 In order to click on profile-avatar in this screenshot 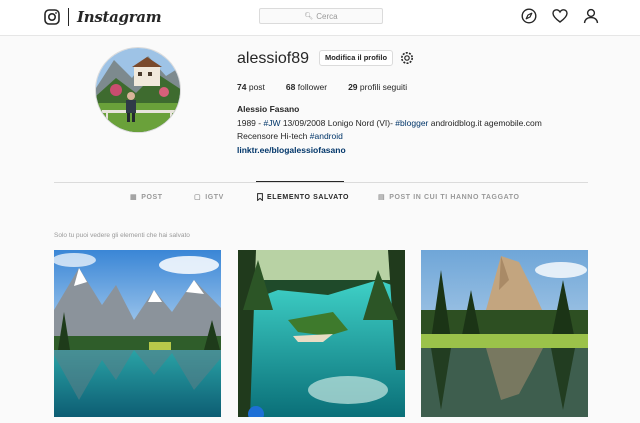, I will do `click(138, 90)`.